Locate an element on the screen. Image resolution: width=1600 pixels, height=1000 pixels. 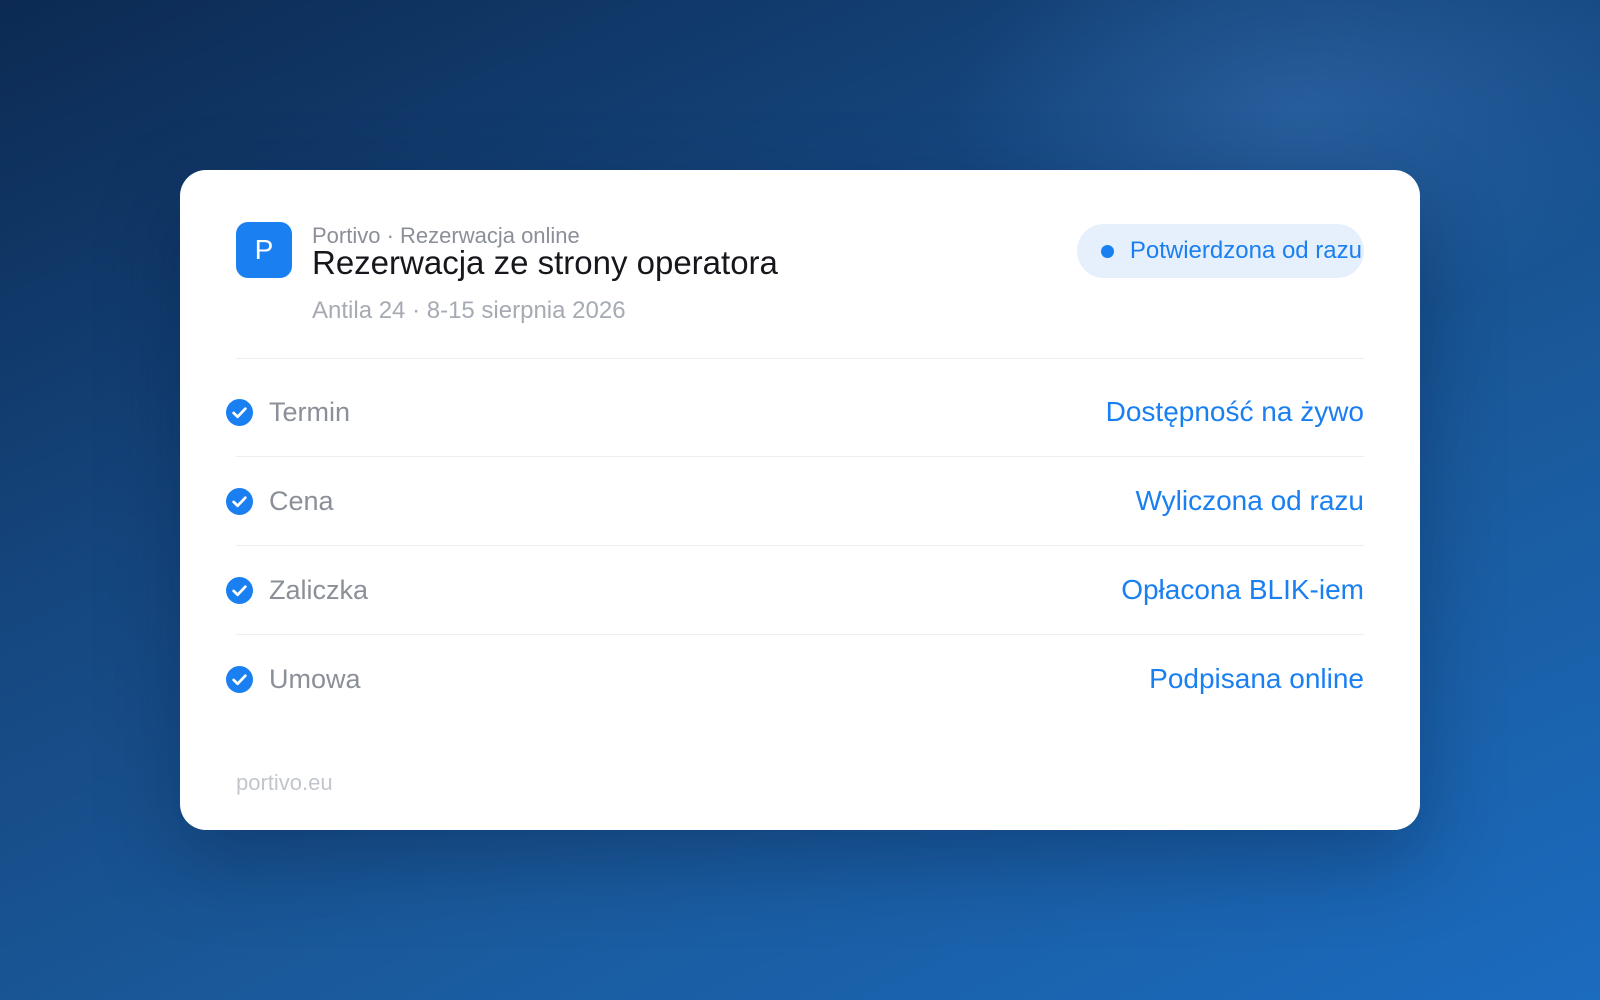
step-value: Wyliczona od razu is located at coordinates (1249, 500).